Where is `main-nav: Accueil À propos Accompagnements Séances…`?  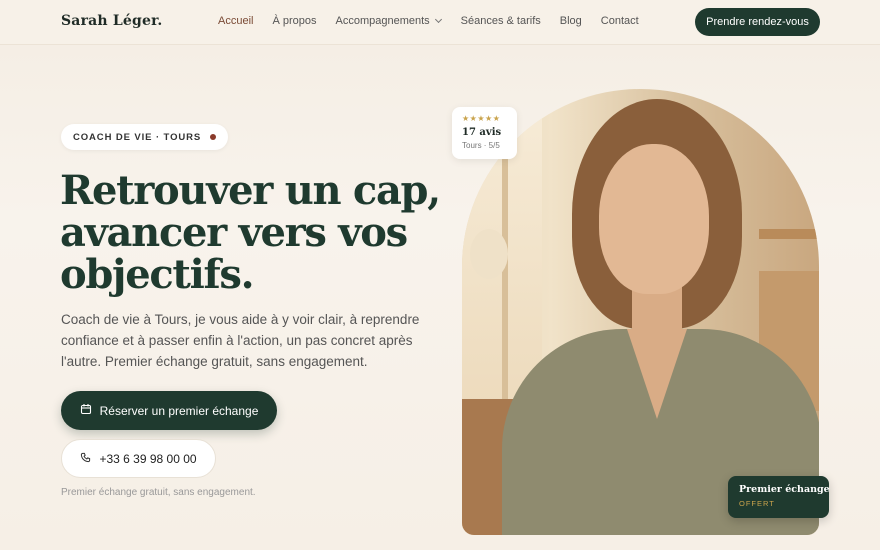 main-nav: Accueil À propos Accompagnements Séances… is located at coordinates (428, 21).